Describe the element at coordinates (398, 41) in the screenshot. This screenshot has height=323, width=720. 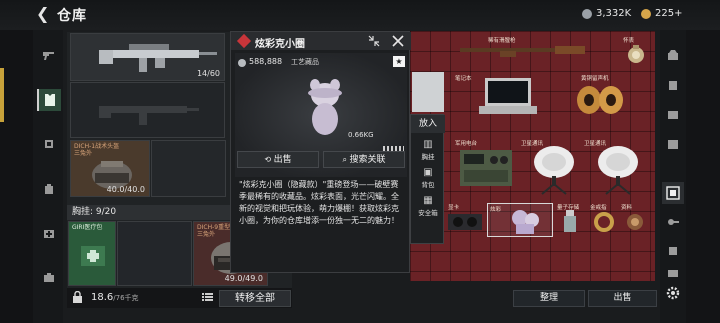
I see `close-icon` at that location.